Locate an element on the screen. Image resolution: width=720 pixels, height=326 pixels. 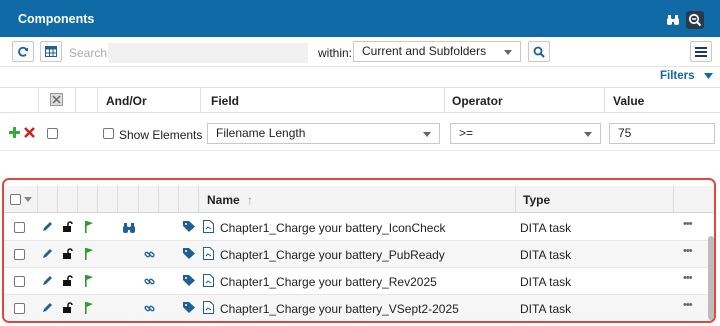
component-name: Chapter1_Charge your battery_PubReady is located at coordinates (332, 255).